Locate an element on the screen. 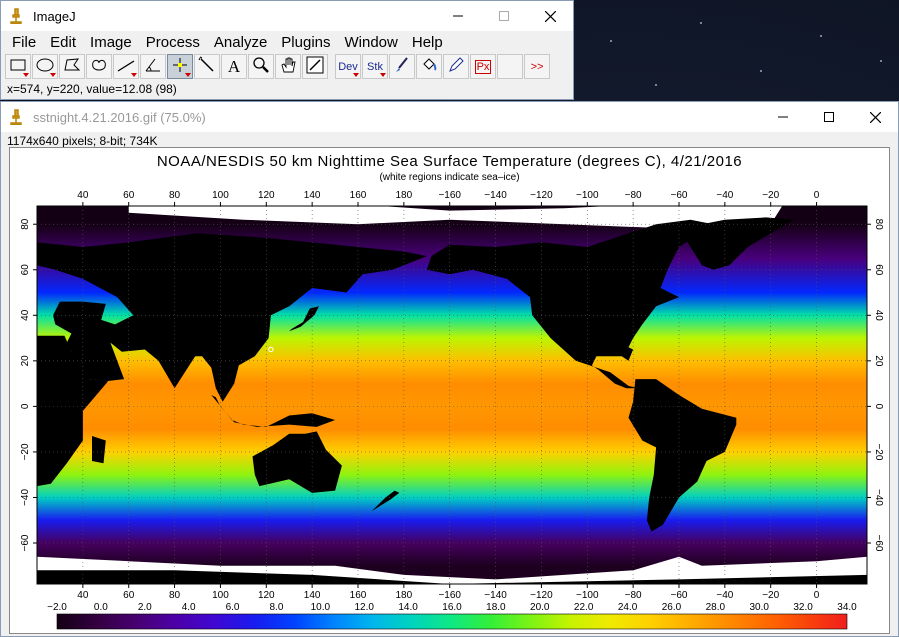 The width and height of the screenshot is (899, 637). polygon-tool is located at coordinates (72, 66).